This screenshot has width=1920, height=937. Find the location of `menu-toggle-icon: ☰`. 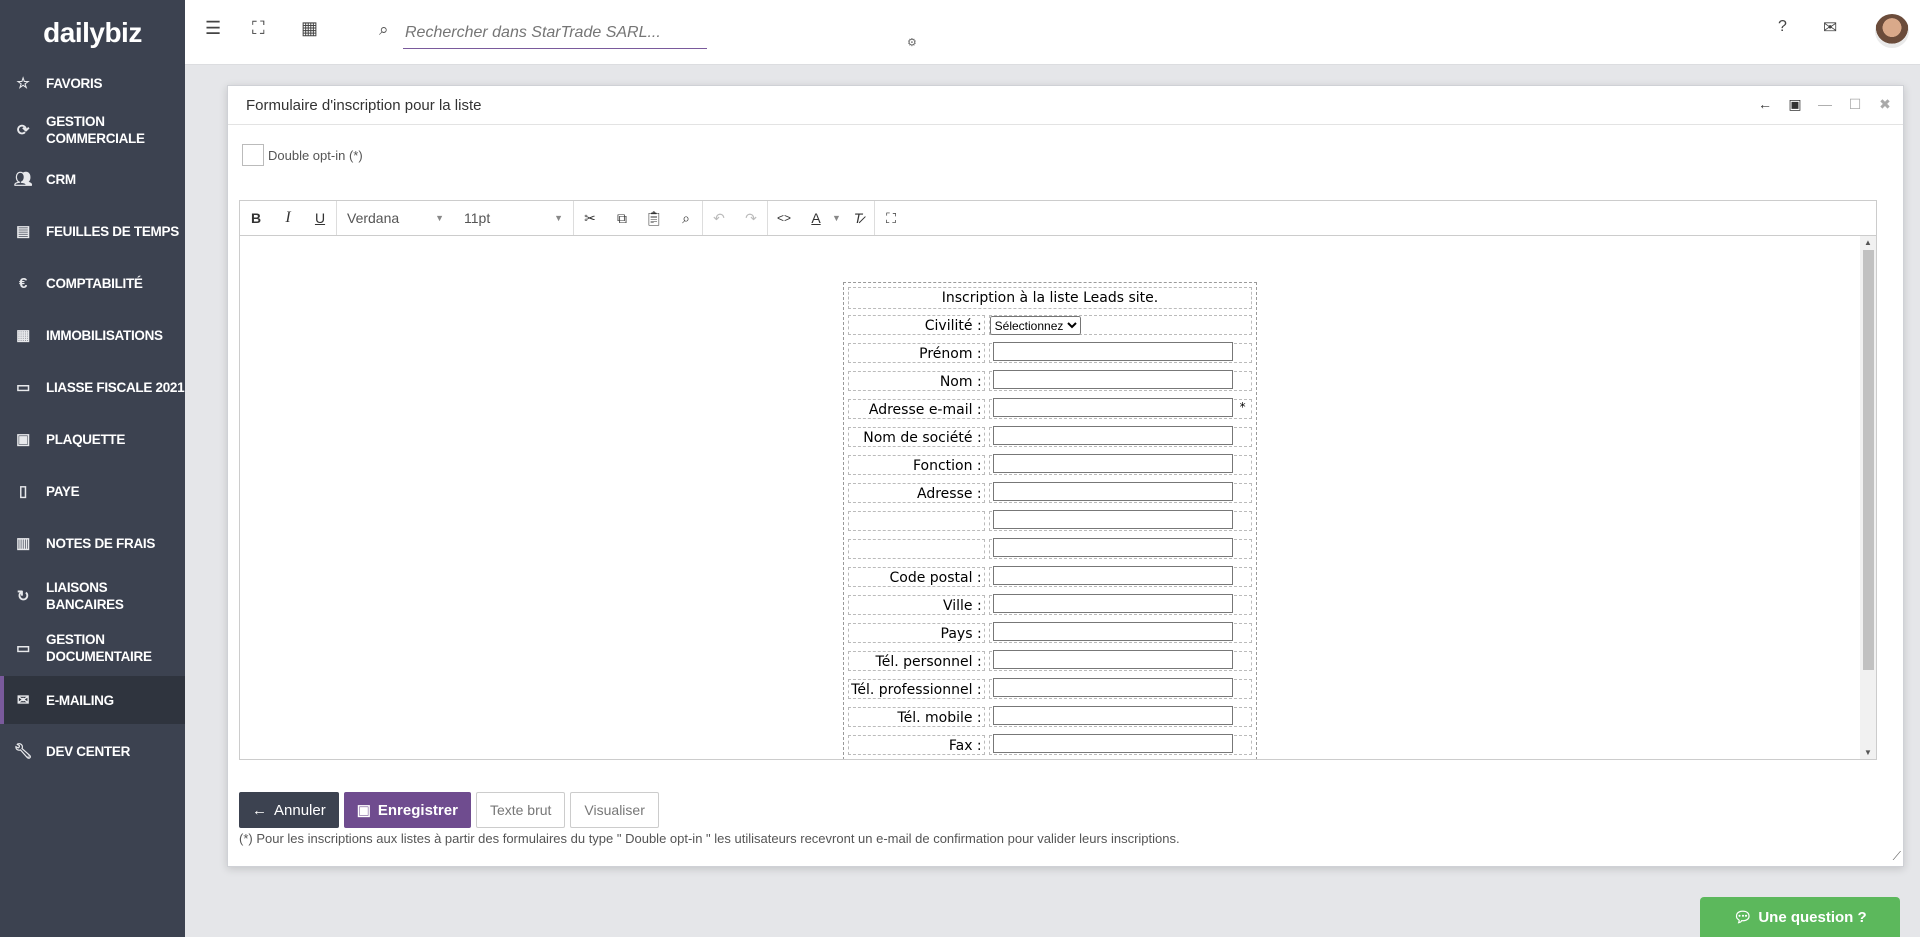

menu-toggle-icon: ☰ is located at coordinates (213, 28).